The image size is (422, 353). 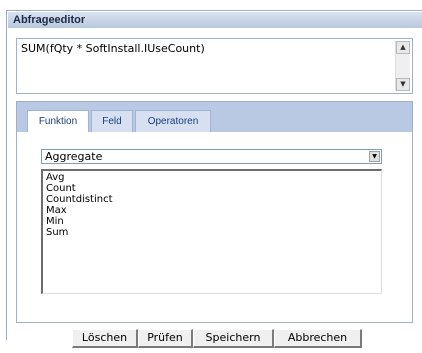 I want to click on tab-strip: Funktion Feld Operatoren, so click(x=214, y=117).